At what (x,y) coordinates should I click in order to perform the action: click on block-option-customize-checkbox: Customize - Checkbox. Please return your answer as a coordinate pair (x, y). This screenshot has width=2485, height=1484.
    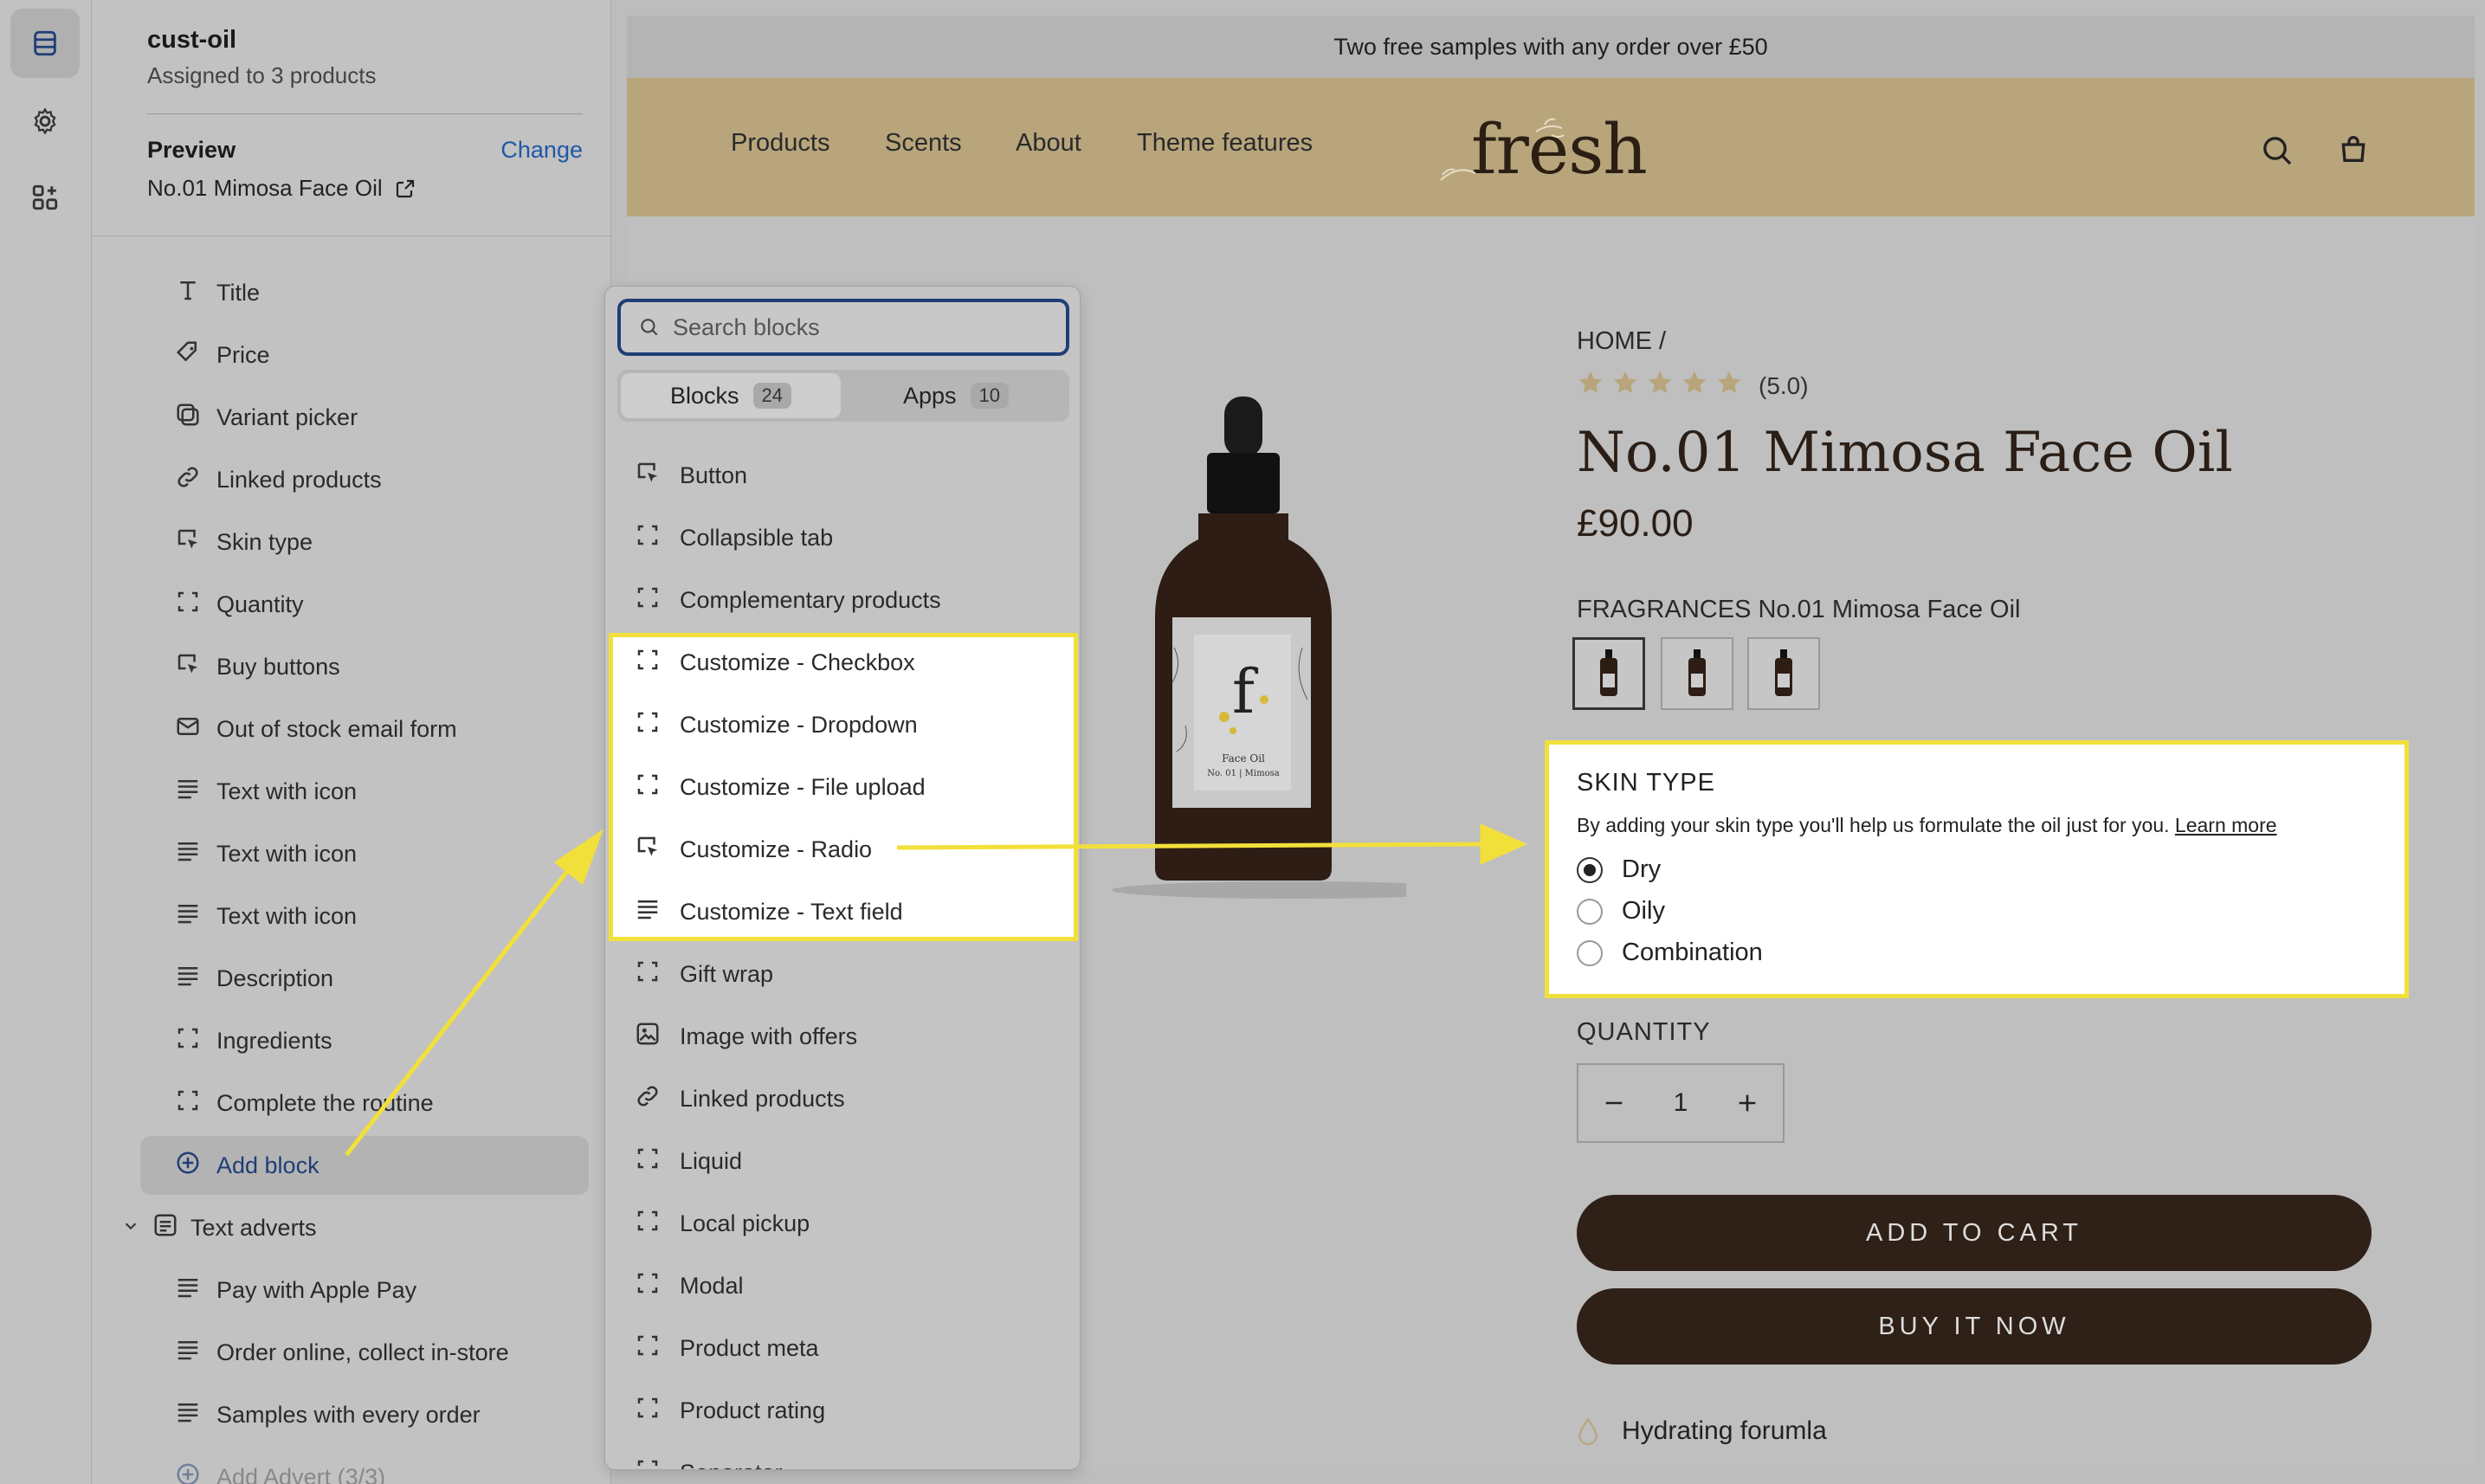
    Looking at the image, I should click on (842, 662).